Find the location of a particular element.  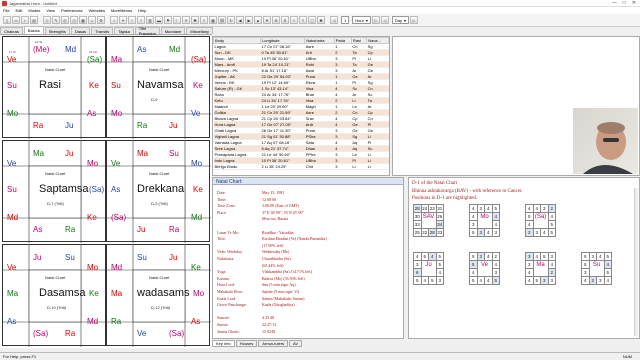

tab-dasas: Dasas is located at coordinates (80, 30).